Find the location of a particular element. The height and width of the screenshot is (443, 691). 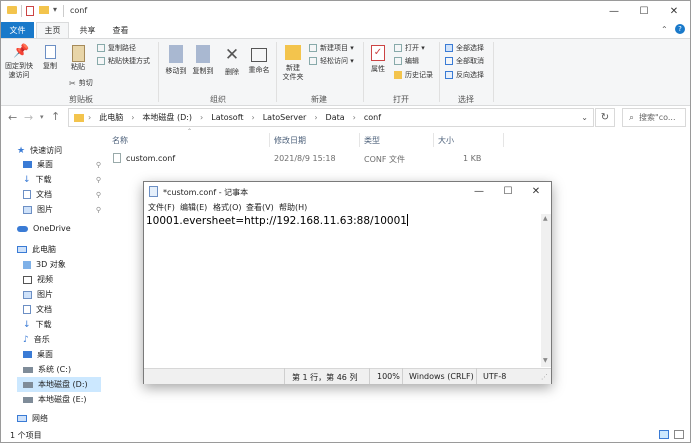

copy-path-button: 复制路径 is located at coordinates (116, 48).